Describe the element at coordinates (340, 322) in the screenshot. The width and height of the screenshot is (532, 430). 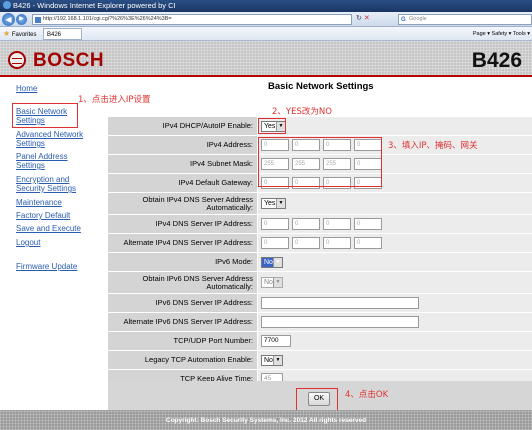
I see `alt-dns6-input` at that location.